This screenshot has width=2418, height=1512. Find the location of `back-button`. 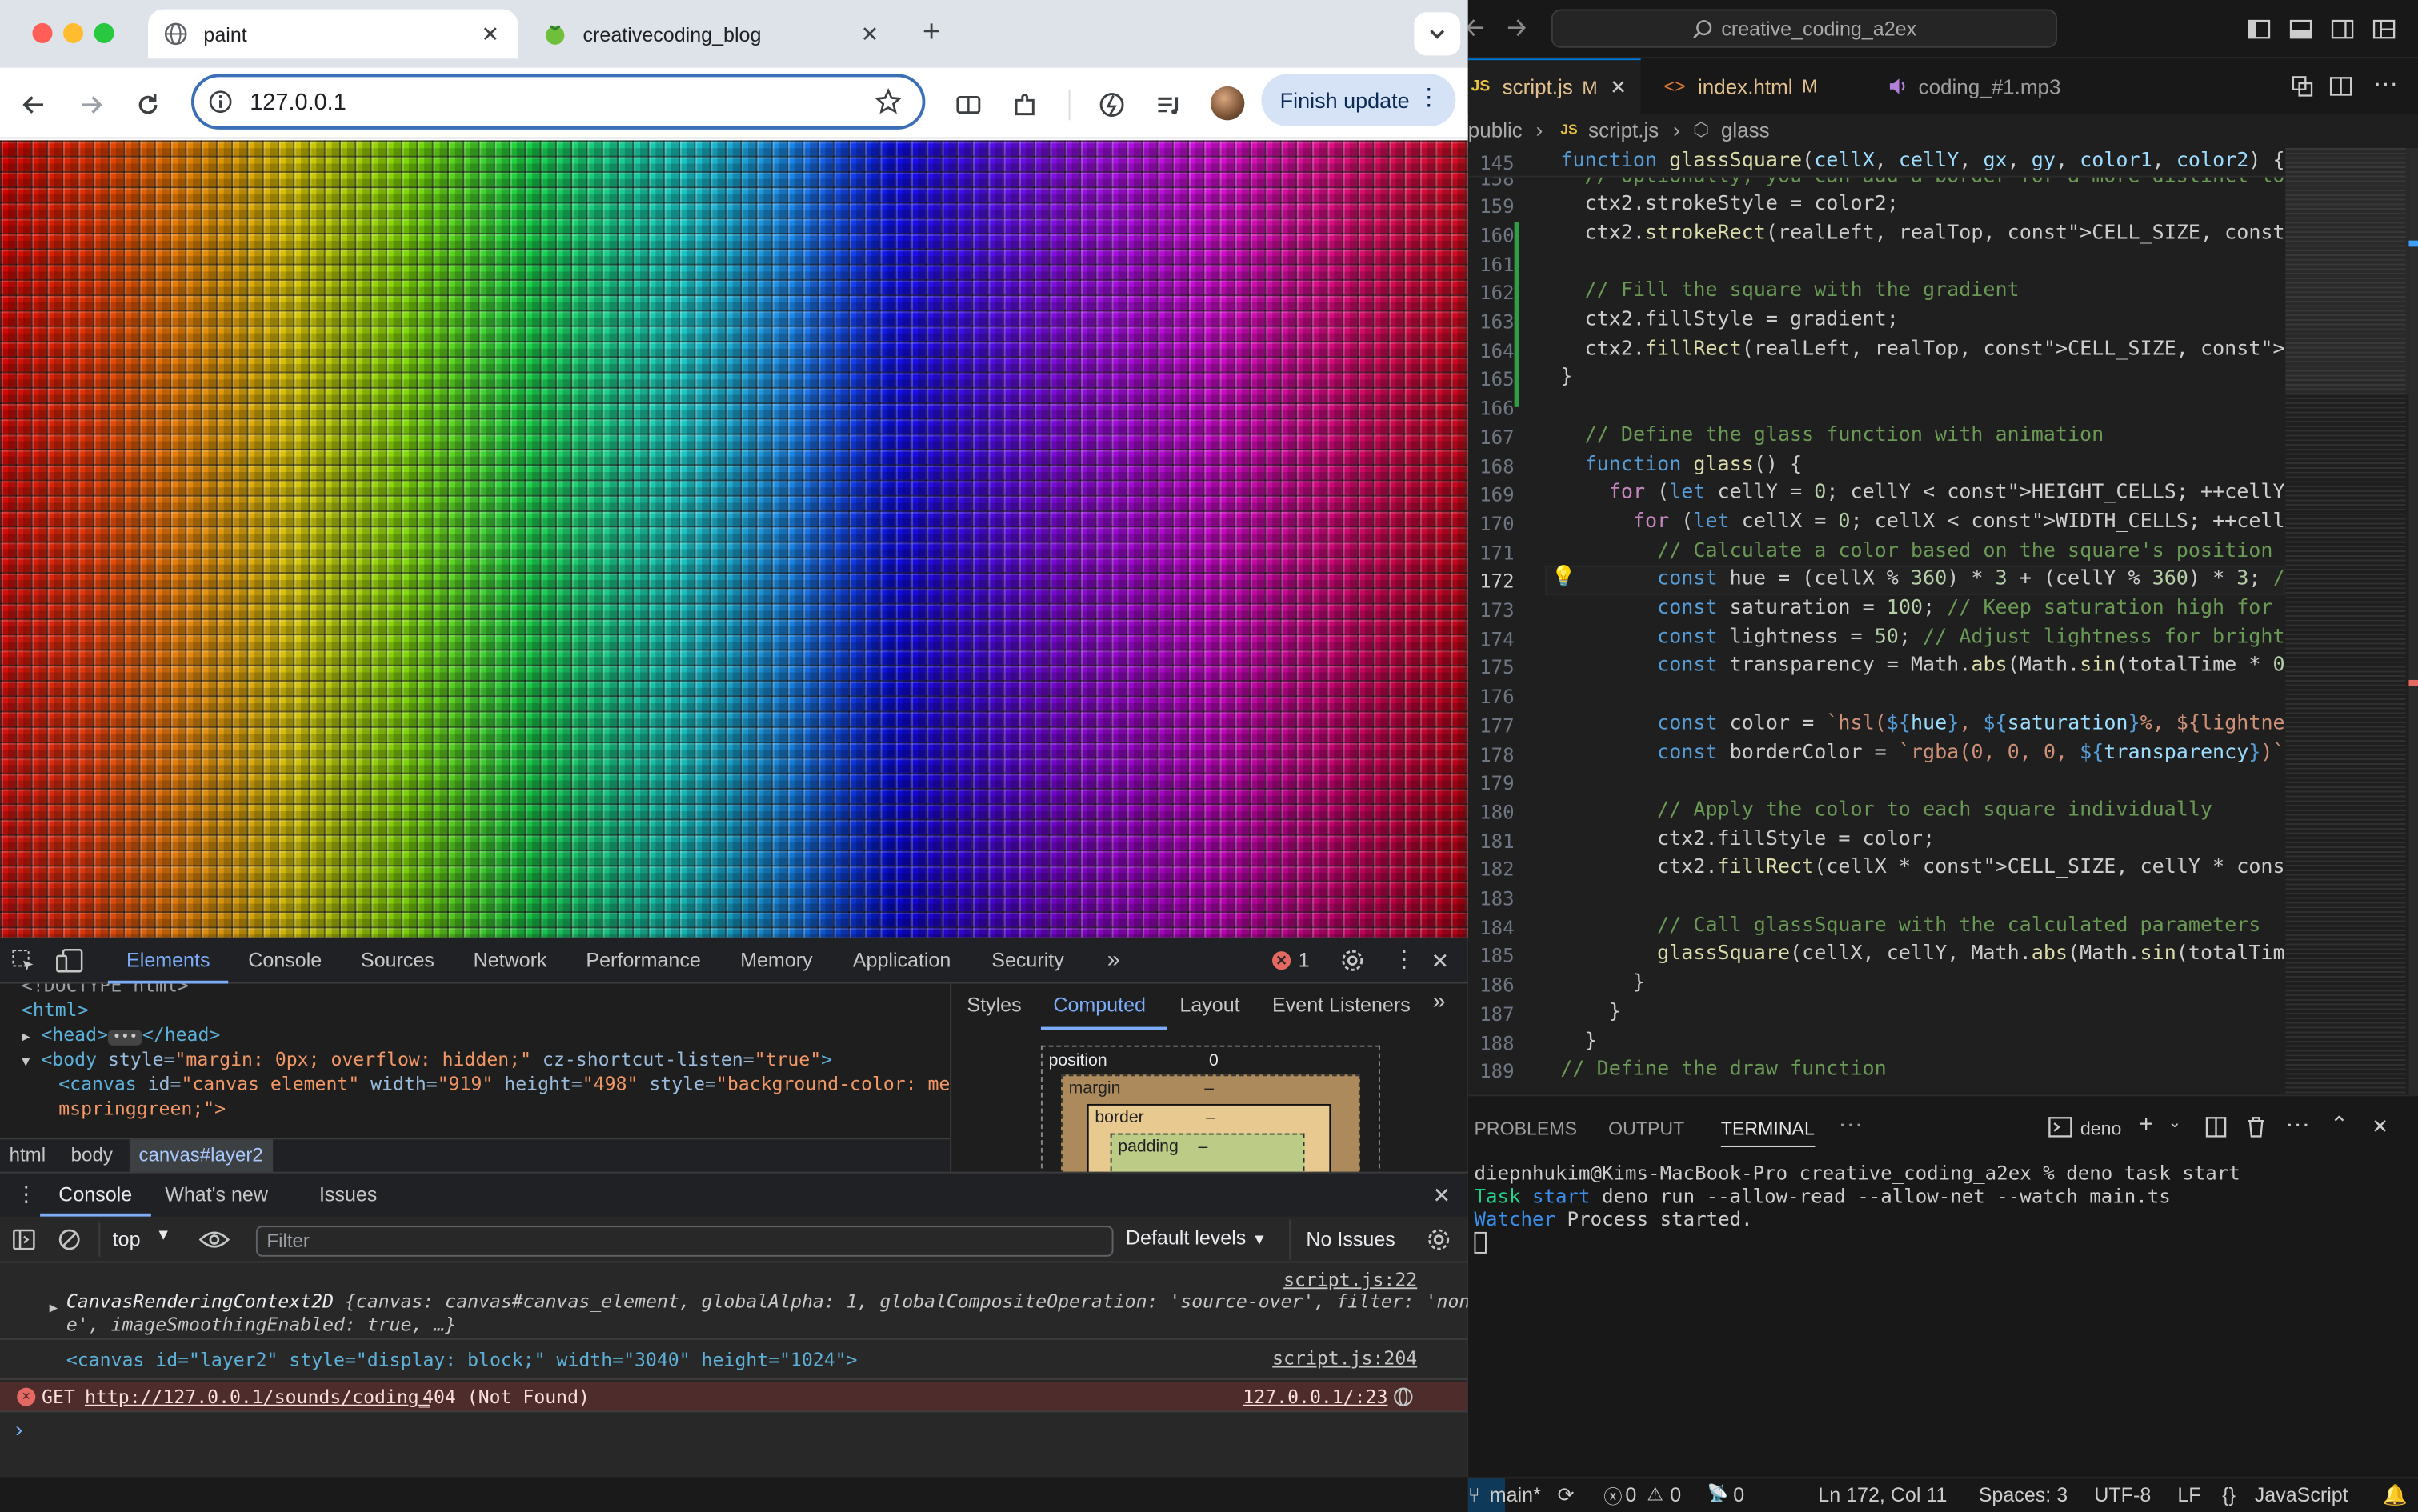

back-button is located at coordinates (33, 104).